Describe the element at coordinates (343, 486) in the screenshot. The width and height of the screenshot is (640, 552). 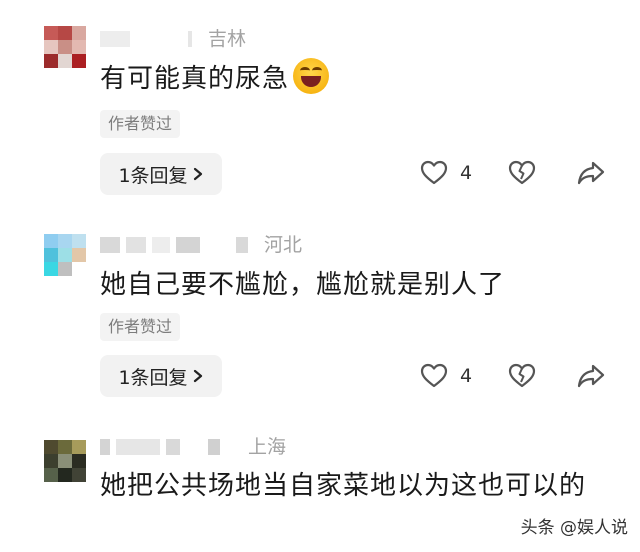
I see `comment-text: 她把公共场地当自家菜地以为这也可以的` at that location.